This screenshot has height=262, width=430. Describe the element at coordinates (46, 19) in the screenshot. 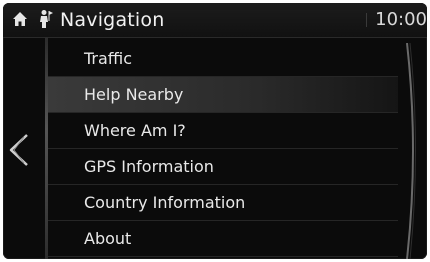

I see `navigation-person-icon` at that location.